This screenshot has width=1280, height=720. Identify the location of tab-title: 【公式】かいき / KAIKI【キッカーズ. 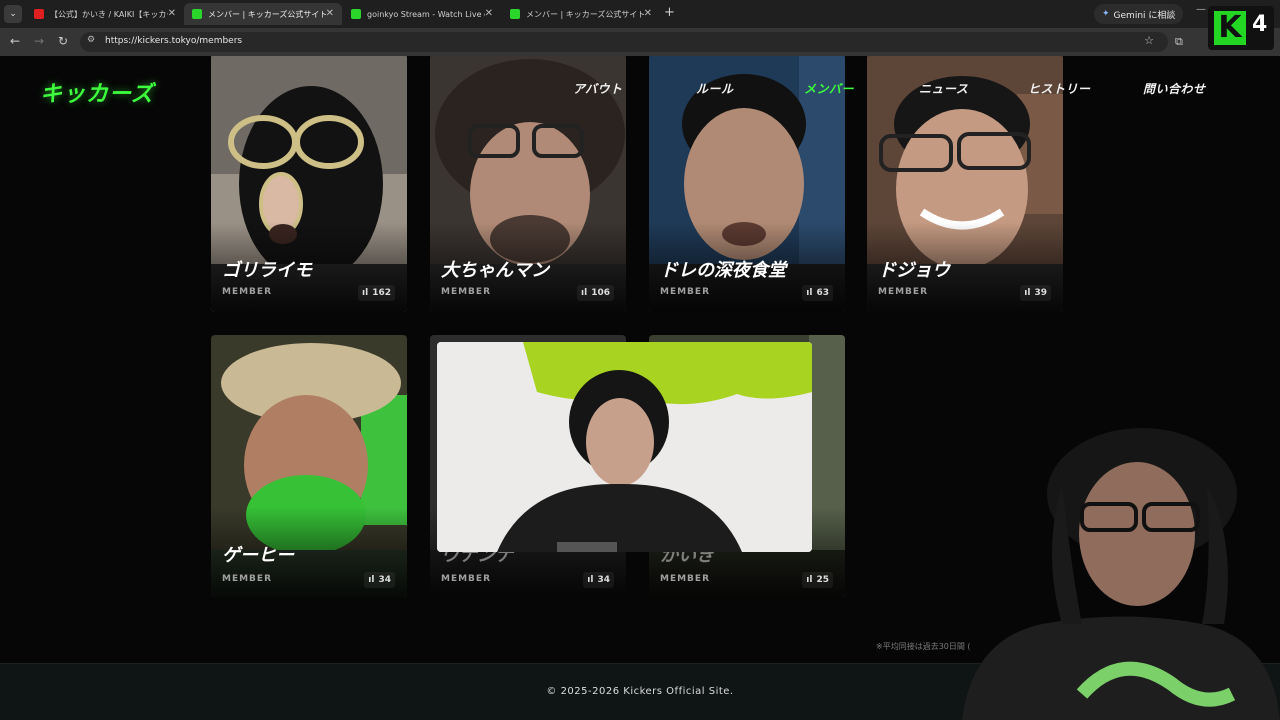
(109, 14).